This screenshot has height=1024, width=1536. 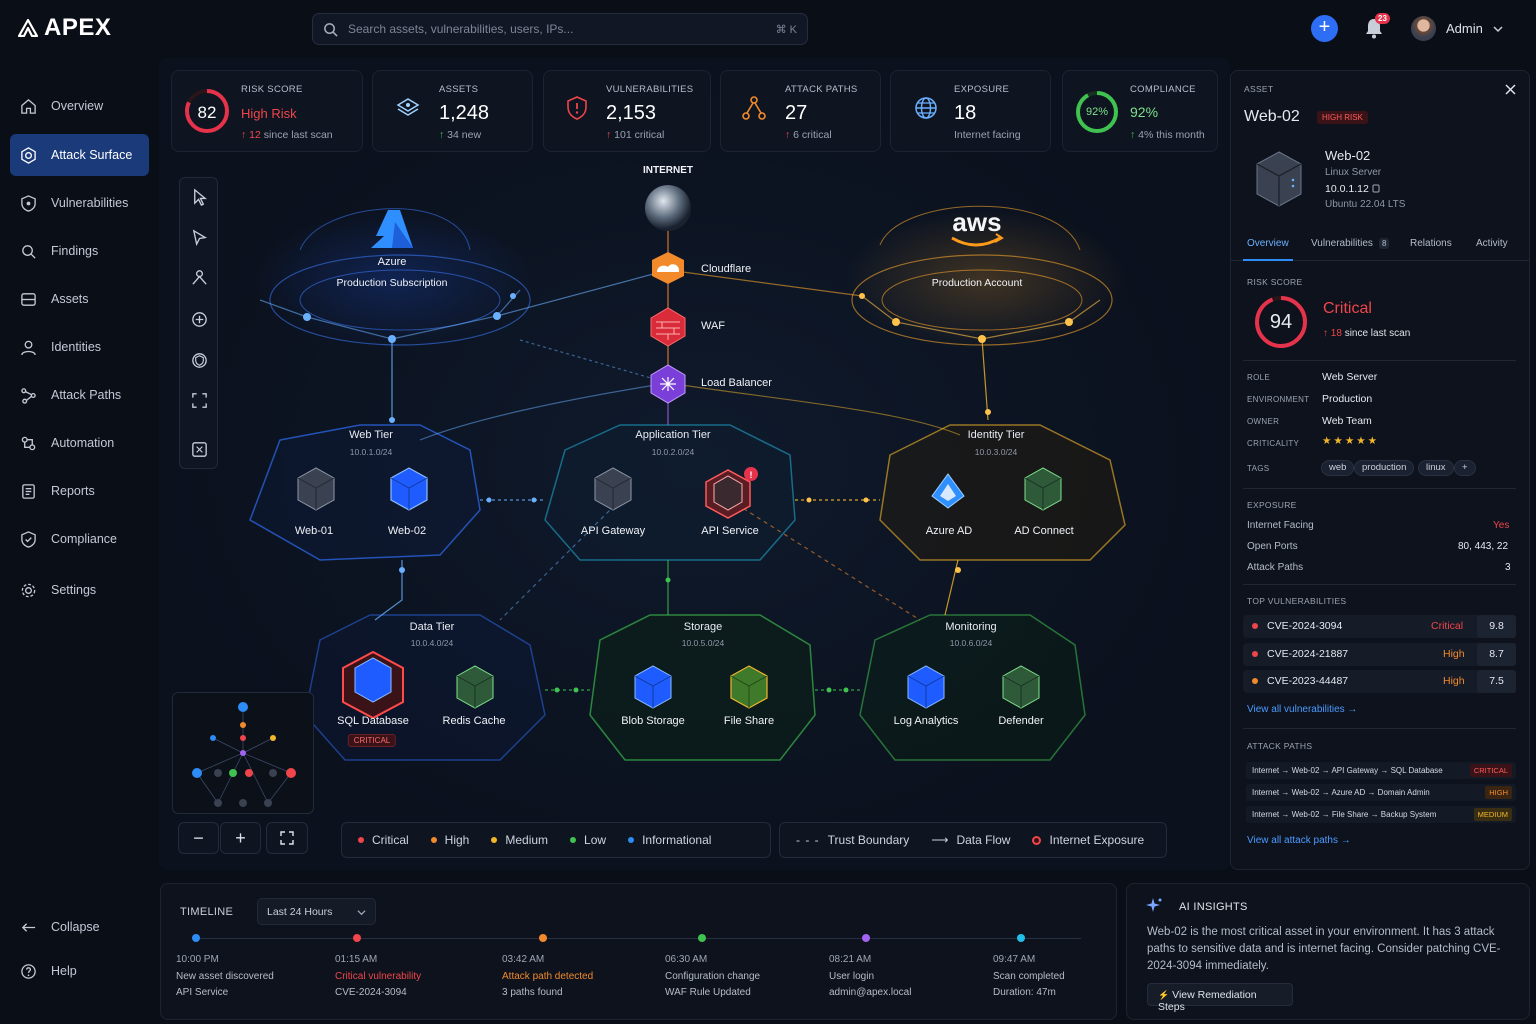 I want to click on help-button: Help, so click(x=79, y=971).